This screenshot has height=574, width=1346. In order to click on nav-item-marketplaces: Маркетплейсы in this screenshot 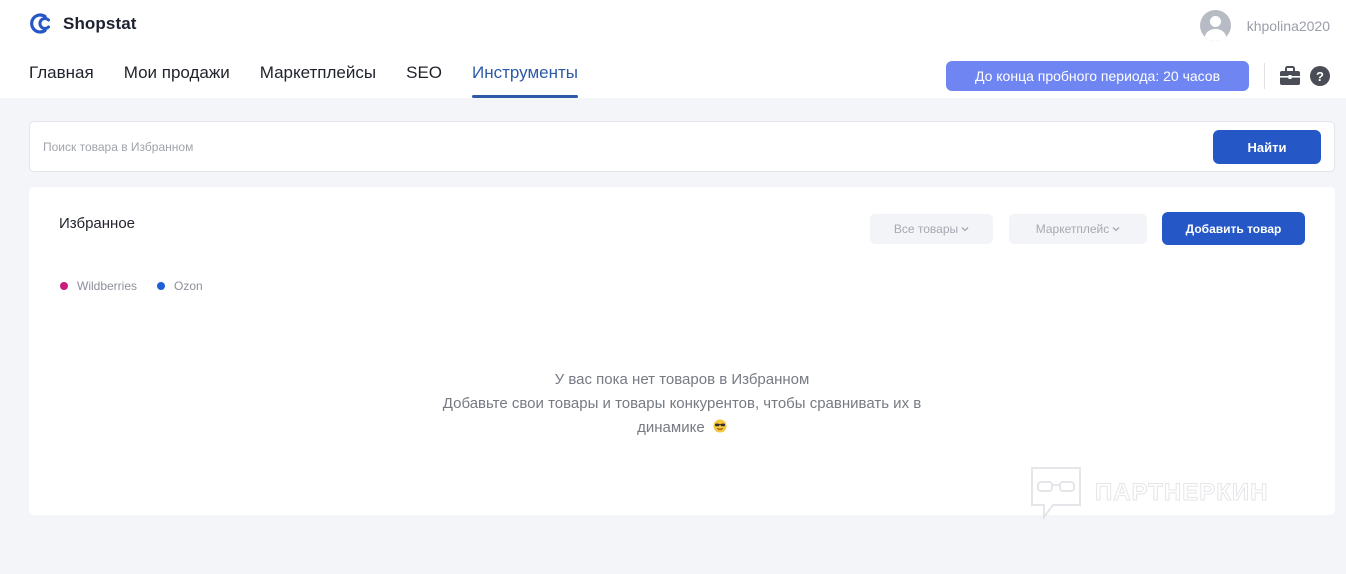, I will do `click(318, 80)`.